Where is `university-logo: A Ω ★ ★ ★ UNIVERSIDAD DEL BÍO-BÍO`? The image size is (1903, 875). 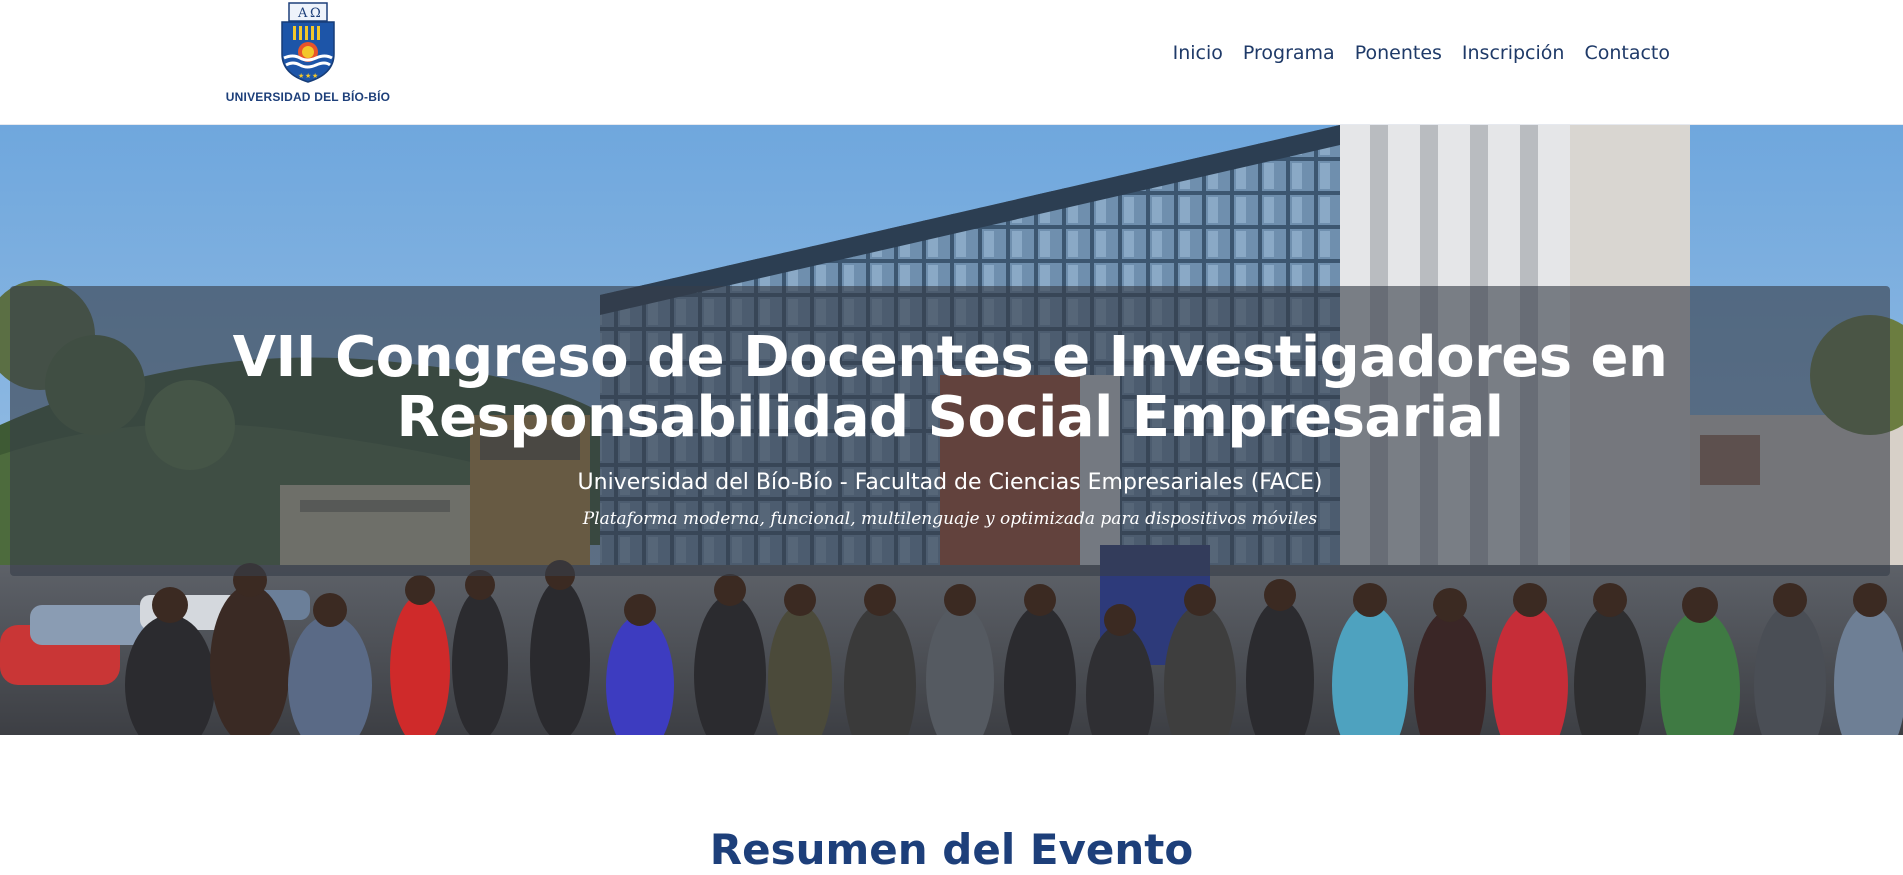
university-logo: A Ω ★ ★ ★ UNIVERSIDAD DEL BÍO-BÍO is located at coordinates (308, 58).